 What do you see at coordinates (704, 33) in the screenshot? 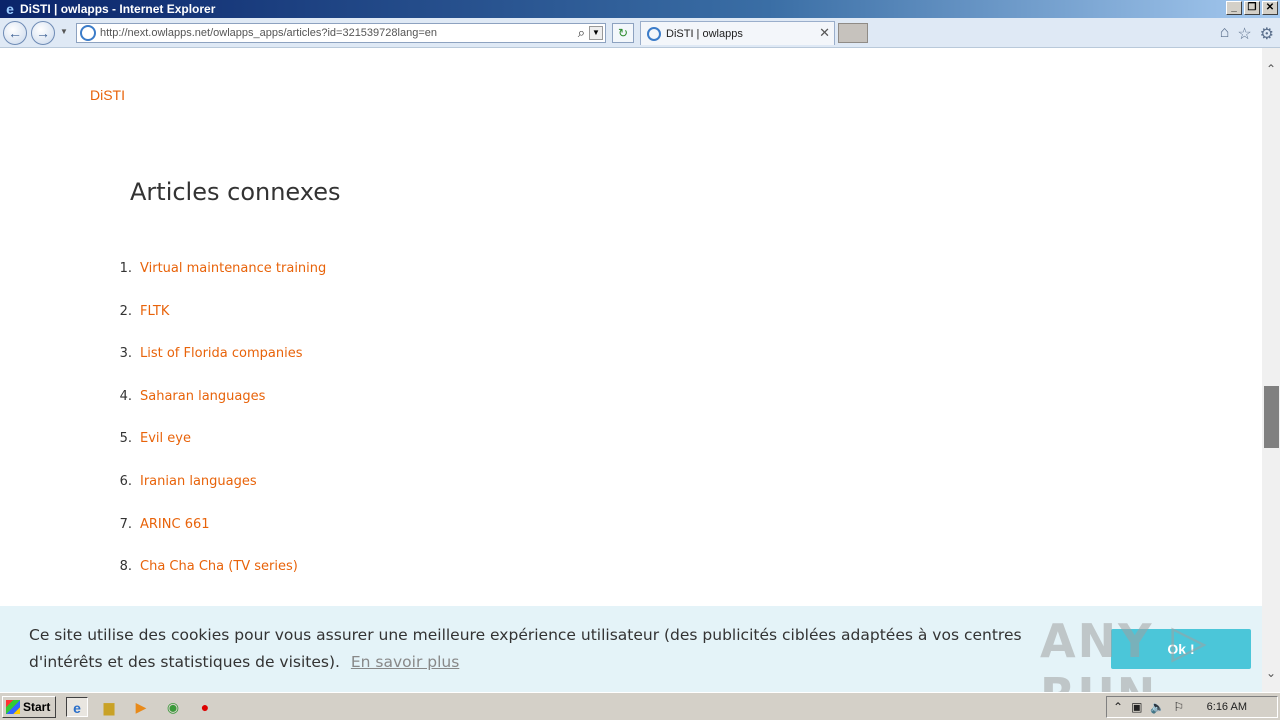
I see `tab-title: DiSTI | owlapps` at bounding box center [704, 33].